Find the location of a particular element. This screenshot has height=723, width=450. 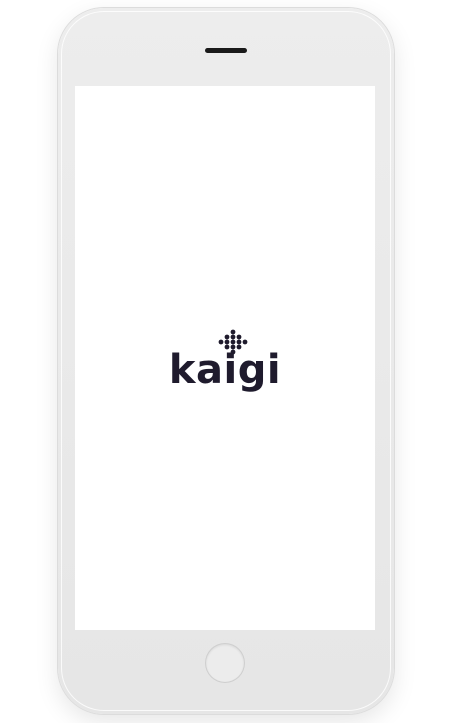

home-button-icon is located at coordinates (225, 663).